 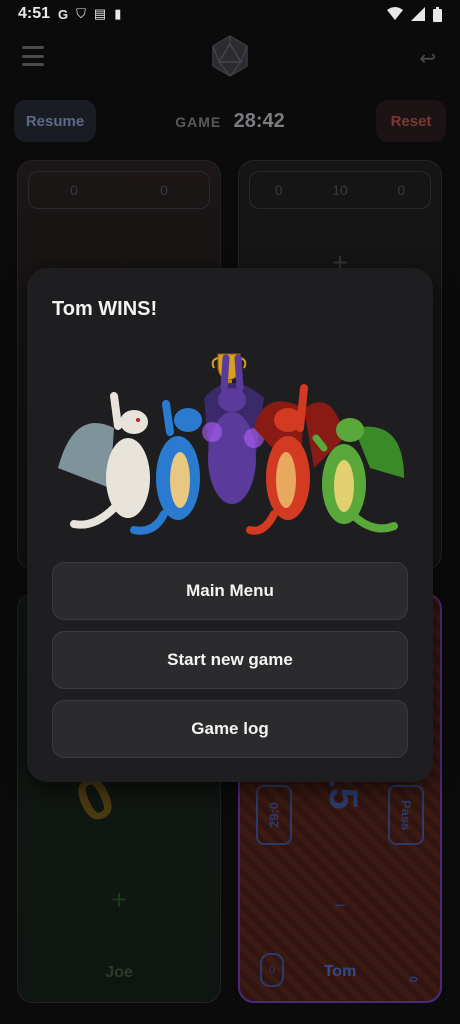 I want to click on corner-counter: 0, so click(x=413, y=979).